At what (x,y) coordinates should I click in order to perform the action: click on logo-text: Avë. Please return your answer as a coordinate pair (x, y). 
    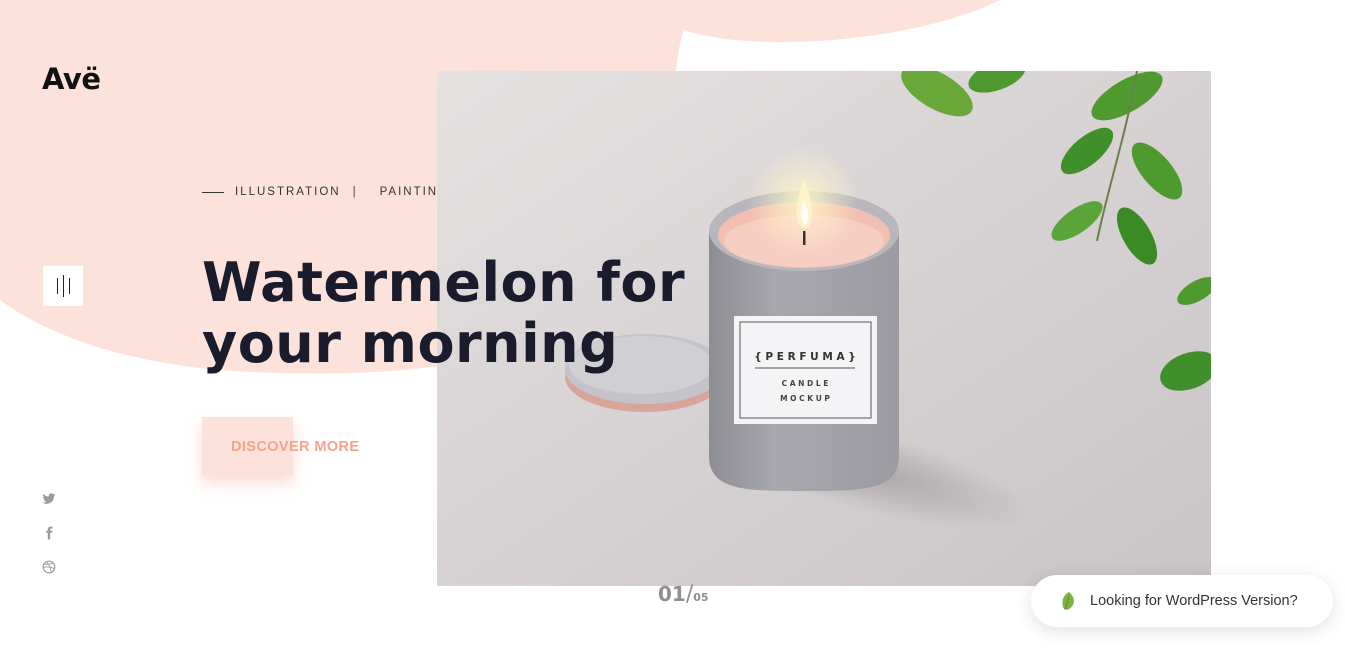
    Looking at the image, I should click on (71, 79).